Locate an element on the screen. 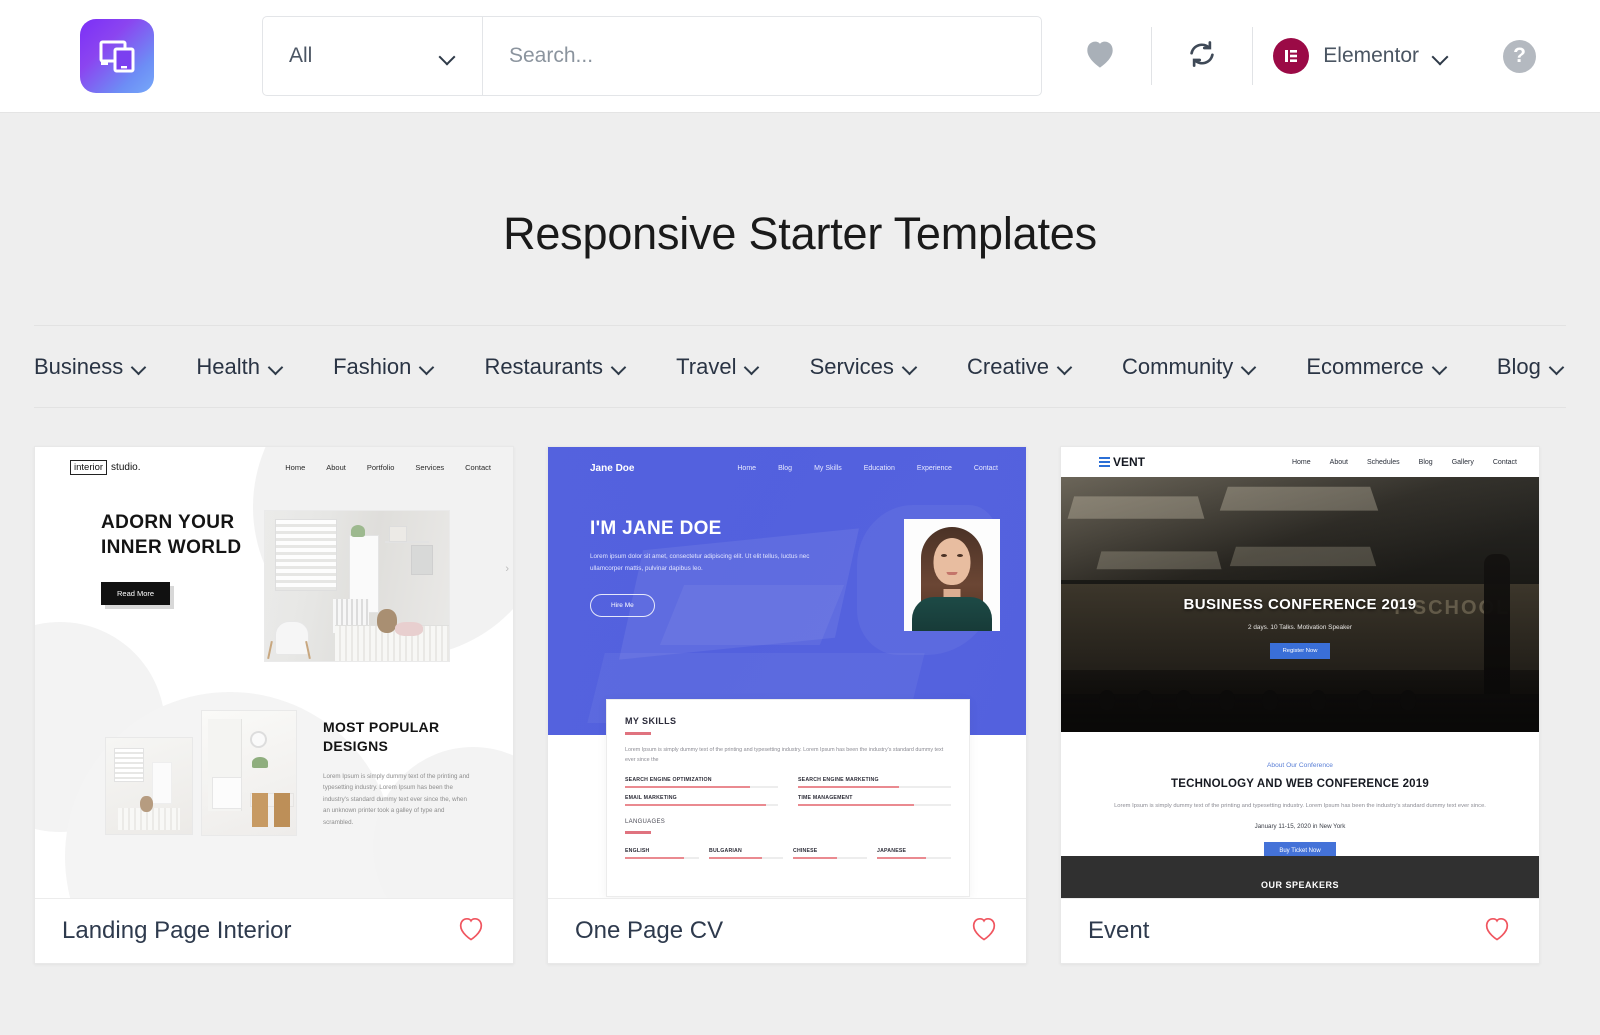  preview-section-heading: MOST POPULAR DESIGNS is located at coordinates (381, 736).